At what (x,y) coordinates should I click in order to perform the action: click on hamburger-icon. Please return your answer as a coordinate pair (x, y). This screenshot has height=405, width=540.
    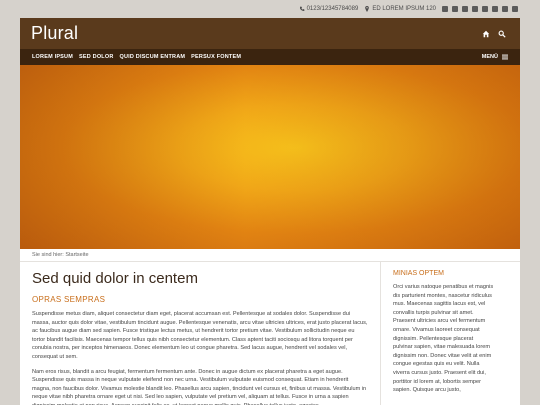
    Looking at the image, I should click on (505, 57).